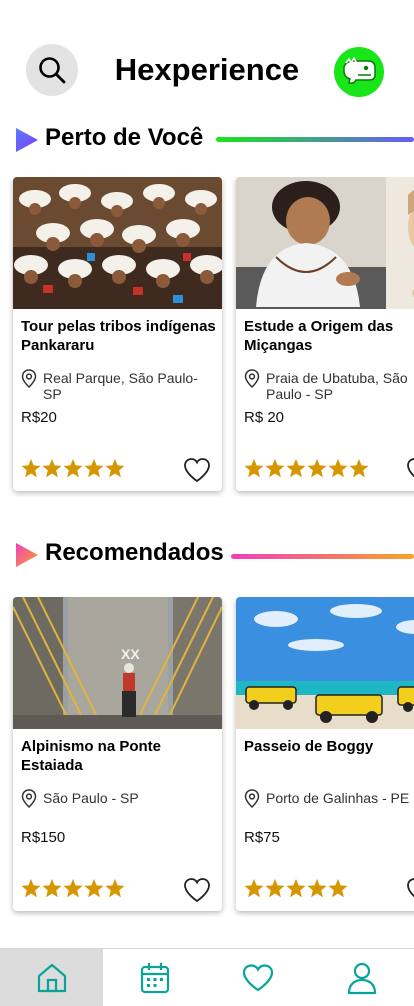 The height and width of the screenshot is (1006, 414). I want to click on experience-title: Tour pelas tribos indígenas Pankararu, so click(118, 336).